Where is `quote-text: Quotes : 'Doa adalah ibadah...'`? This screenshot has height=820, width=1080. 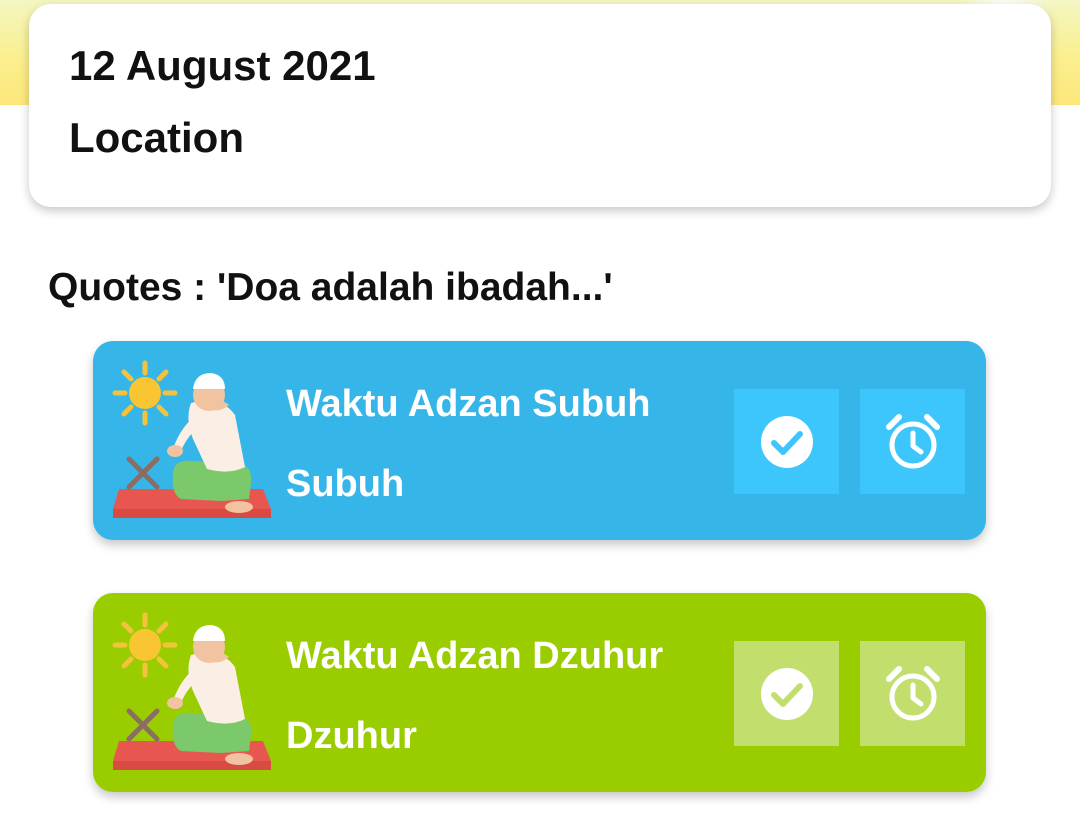
quote-text: Quotes : 'Doa adalah ibadah...' is located at coordinates (330, 287).